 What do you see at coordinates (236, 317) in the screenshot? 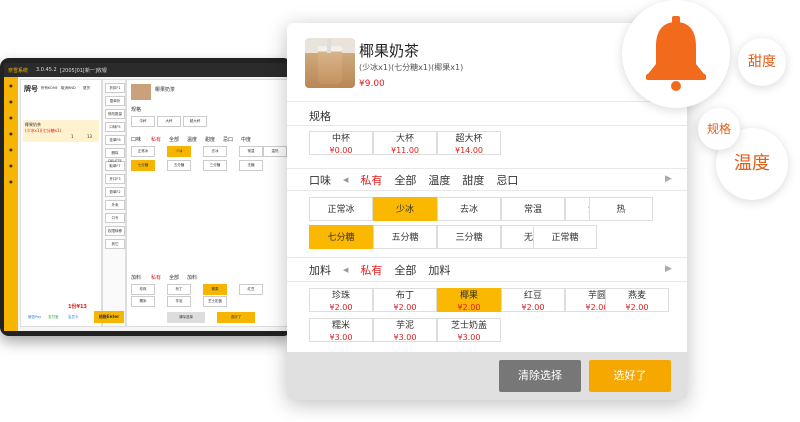
I see `pos-ok-button: 选好了` at bounding box center [236, 317].